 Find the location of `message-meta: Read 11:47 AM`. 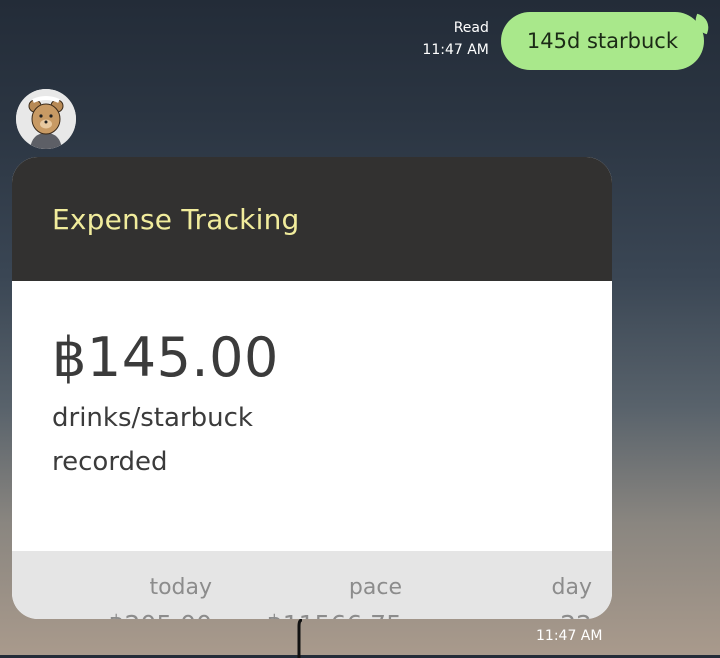

message-meta: Read 11:47 AM is located at coordinates (455, 39).